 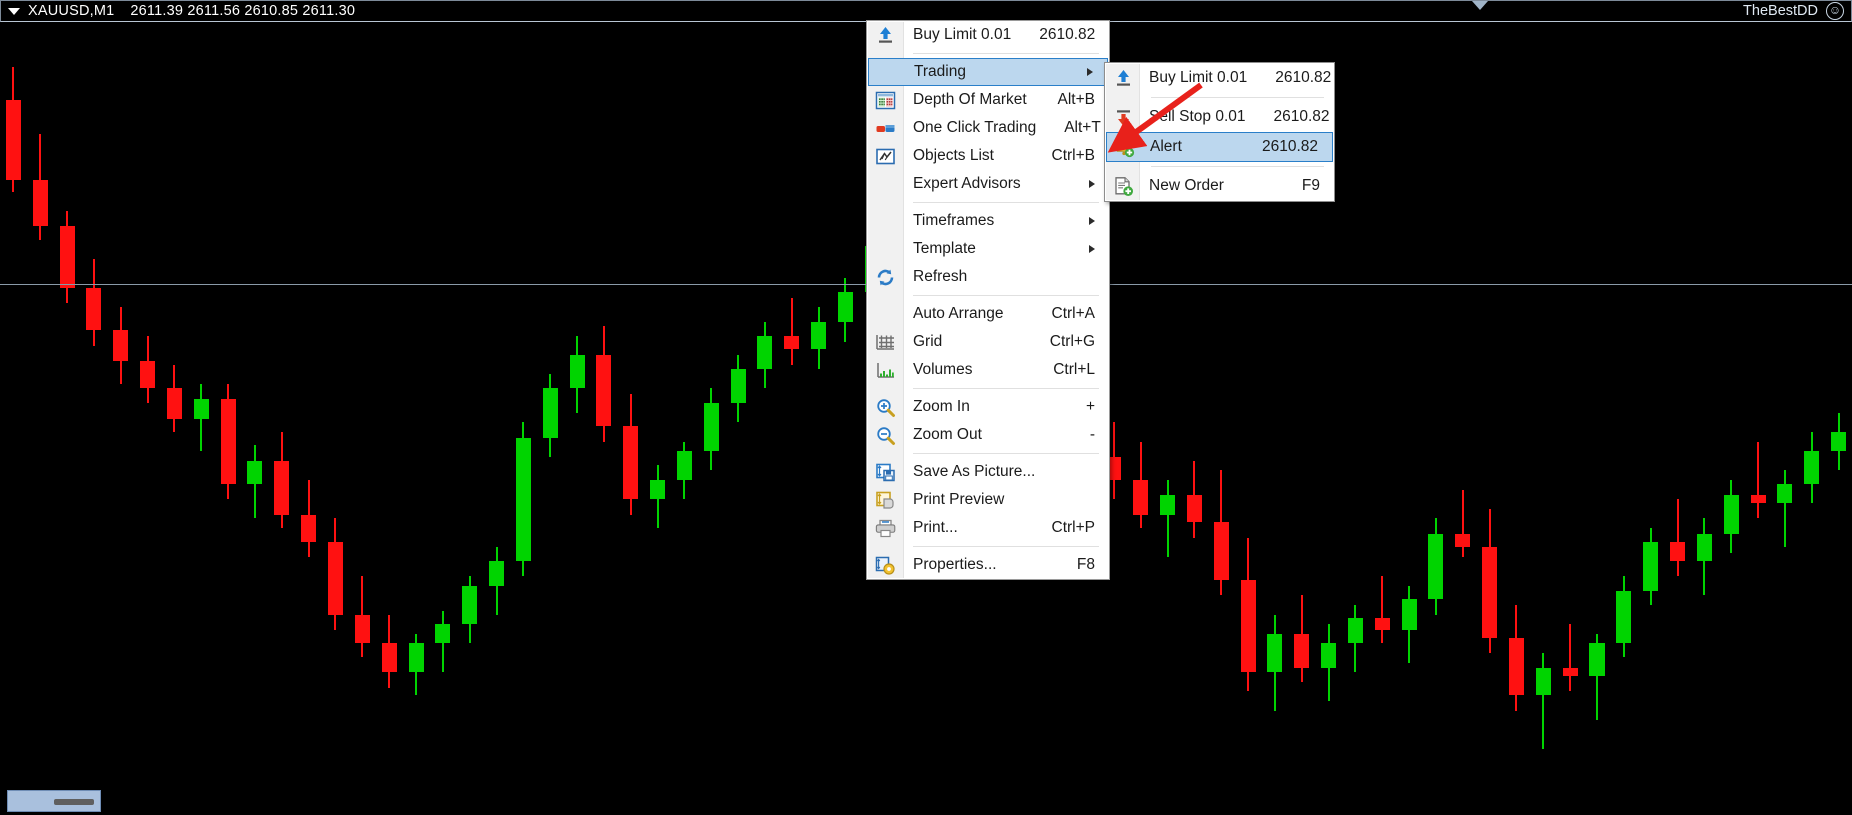 What do you see at coordinates (1780, 11) in the screenshot?
I see `account-name-label: TheBestDD` at bounding box center [1780, 11].